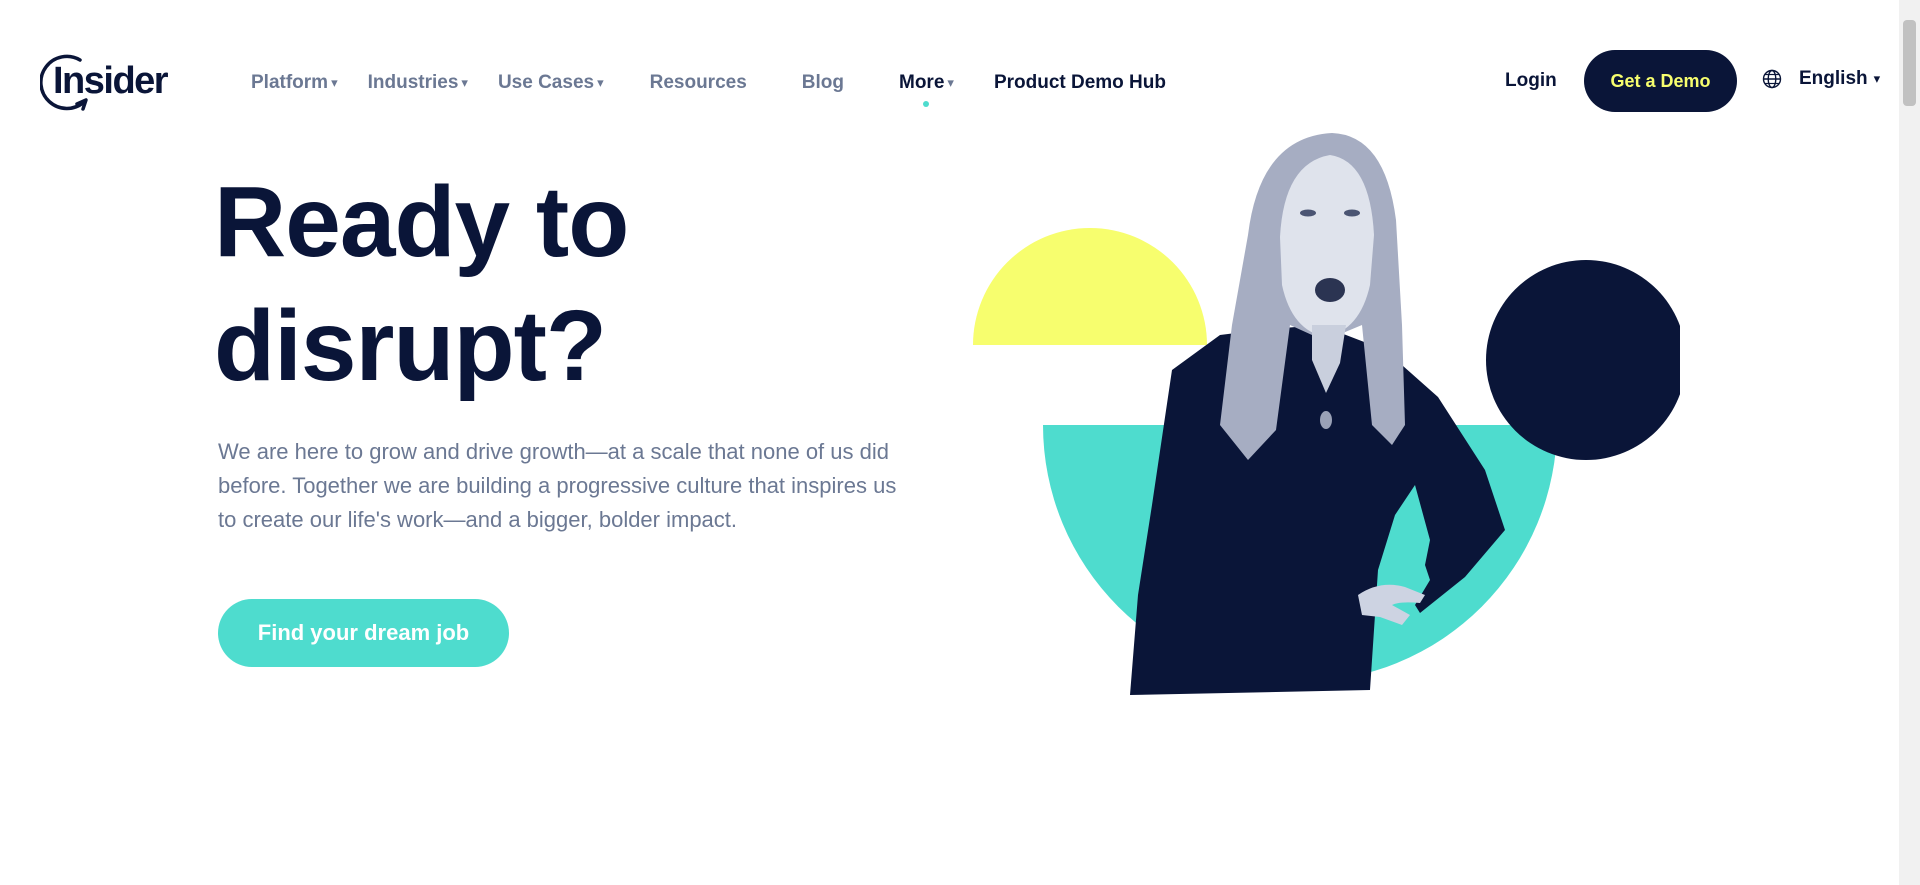 The image size is (1920, 885). I want to click on person-eye-left, so click(1308, 213).